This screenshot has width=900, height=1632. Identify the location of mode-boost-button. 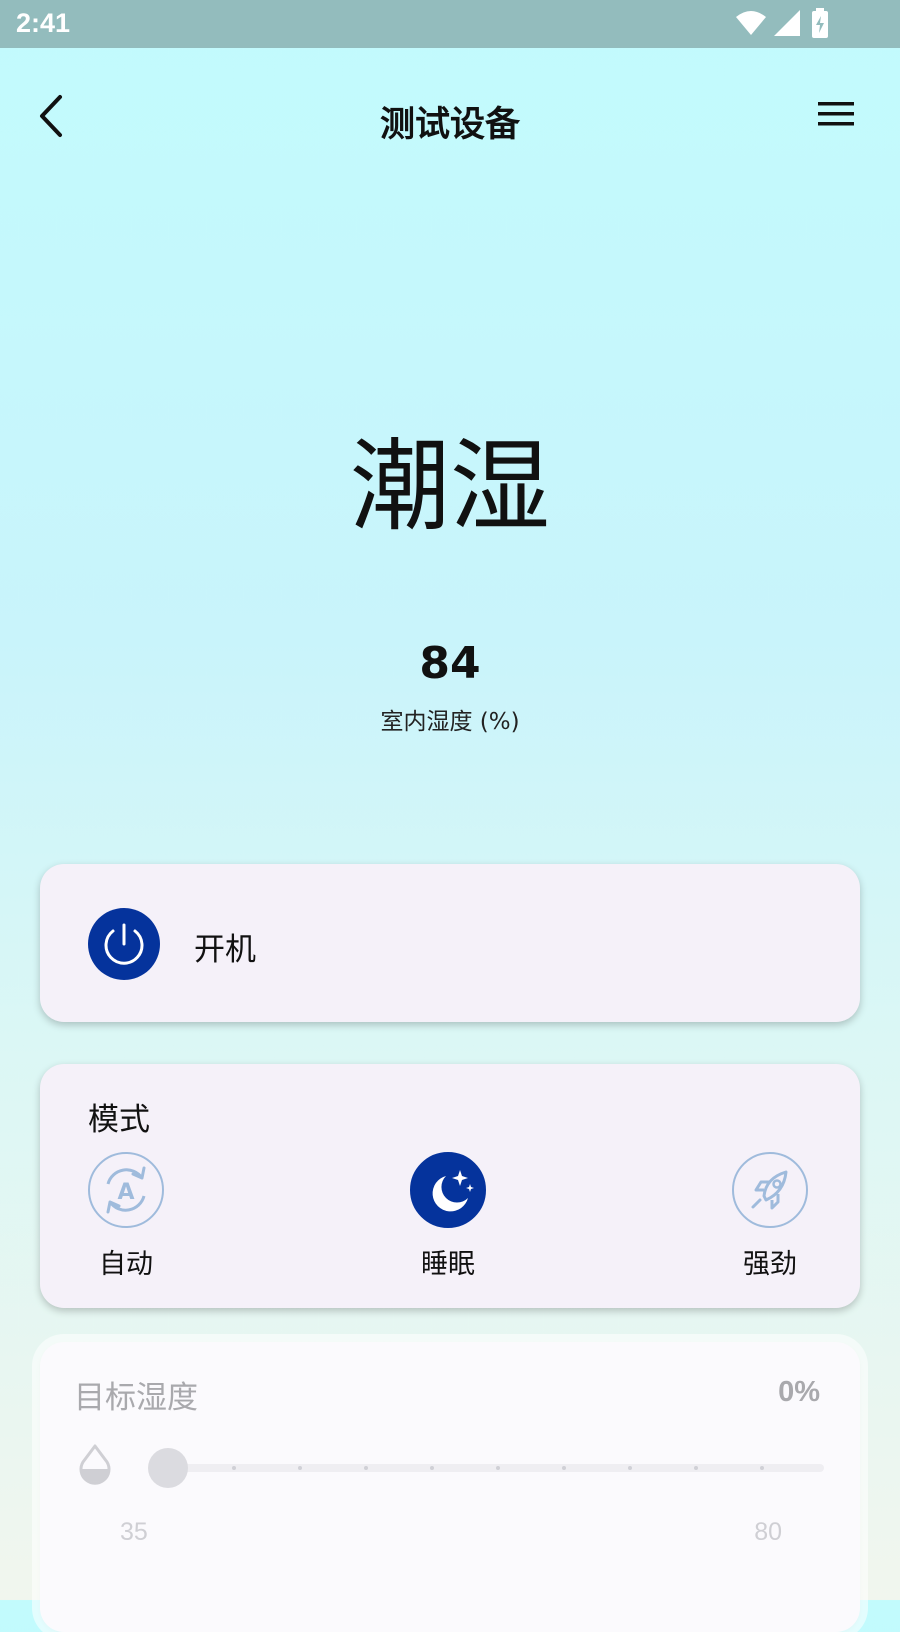
(770, 1190).